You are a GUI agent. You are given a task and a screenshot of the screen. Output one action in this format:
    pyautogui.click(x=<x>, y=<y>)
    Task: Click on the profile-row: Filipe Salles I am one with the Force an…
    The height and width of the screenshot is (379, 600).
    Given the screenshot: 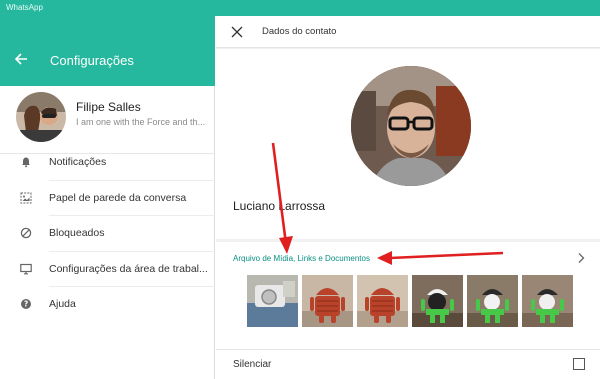 What is the action you would take?
    pyautogui.click(x=107, y=120)
    